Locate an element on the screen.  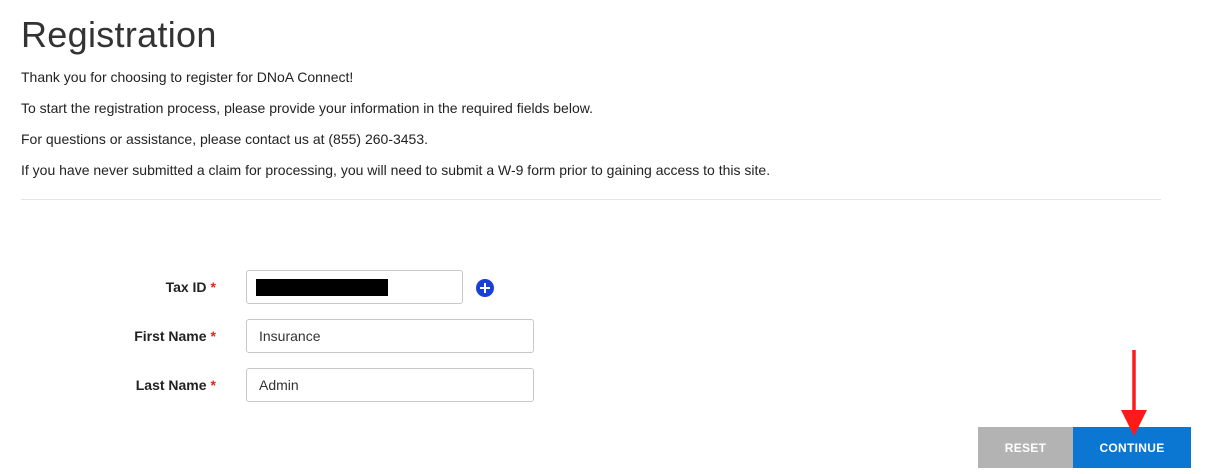
last-name-row: Last Name * is located at coordinates (350, 385).